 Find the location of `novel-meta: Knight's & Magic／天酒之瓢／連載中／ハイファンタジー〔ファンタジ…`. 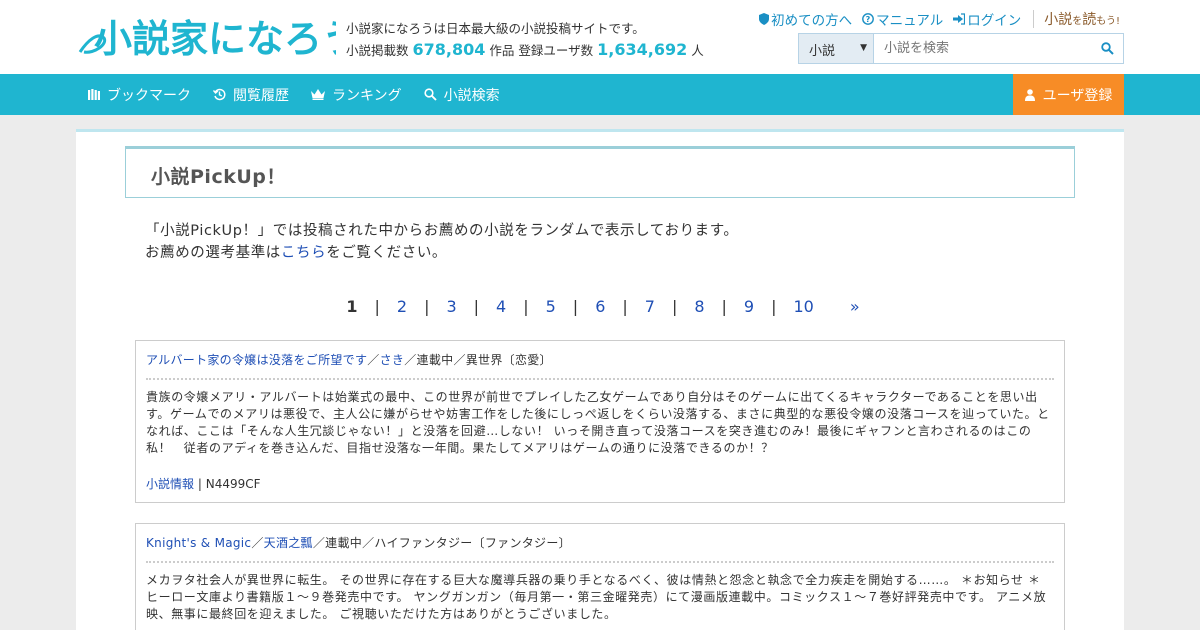

novel-meta: Knight's & Magic／天酒之瓢／連載中／ハイファンタジー〔ファンタジ… is located at coordinates (358, 543).